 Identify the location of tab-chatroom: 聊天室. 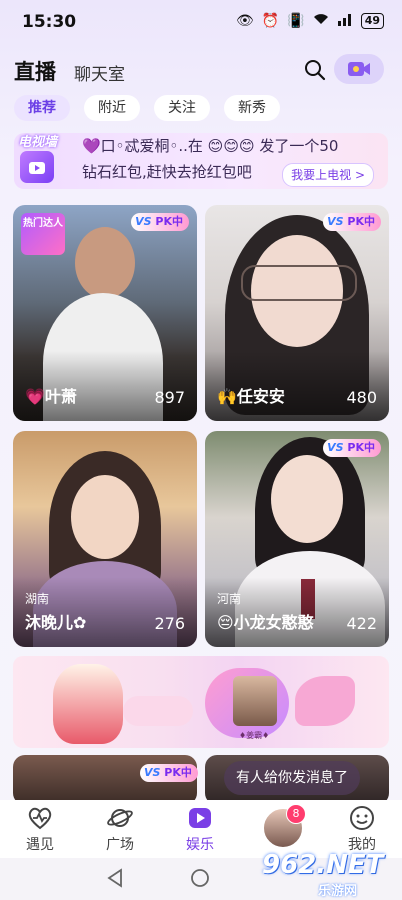
(99, 72).